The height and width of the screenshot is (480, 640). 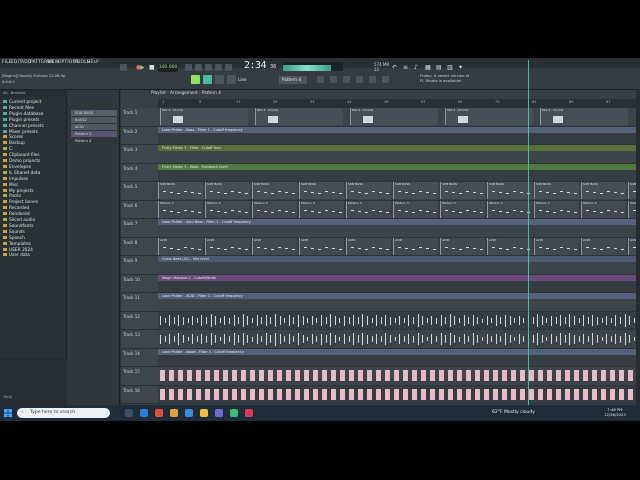 I want to click on browser-item: Misc, so click(x=11, y=185).